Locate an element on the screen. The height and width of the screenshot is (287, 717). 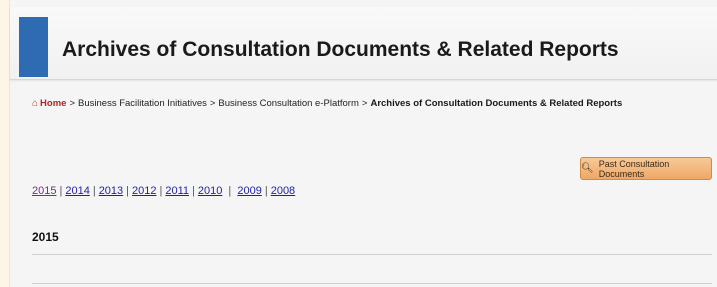
past-consultation-label: Past Consultation Documents is located at coordinates (634, 168).